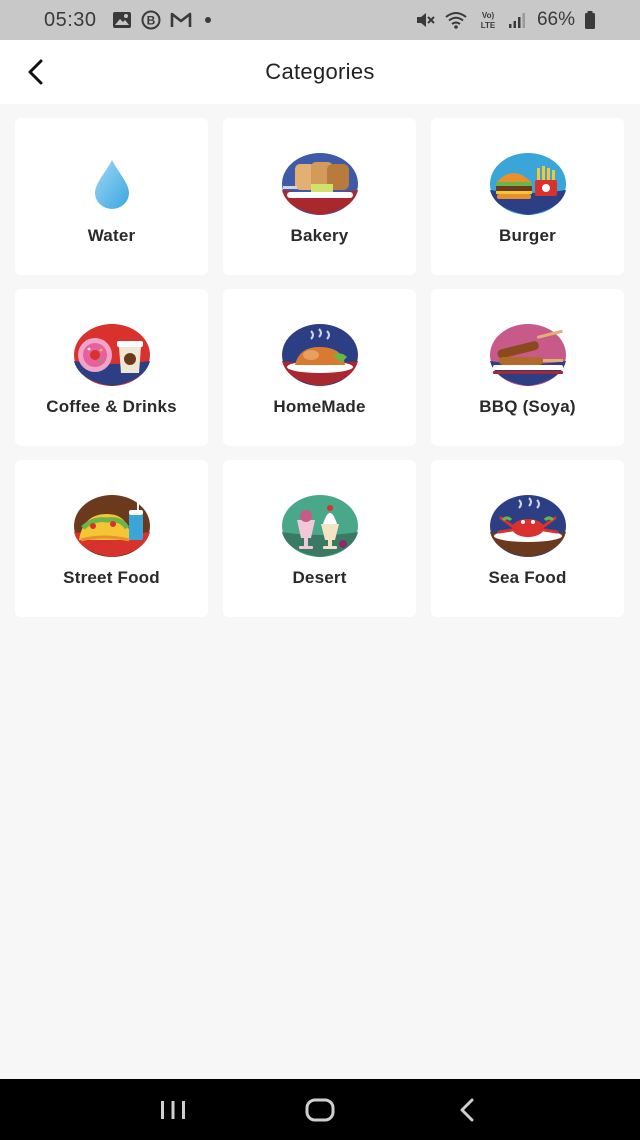 This screenshot has width=640, height=1140. Describe the element at coordinates (527, 235) in the screenshot. I see `category-label: Burger` at that location.